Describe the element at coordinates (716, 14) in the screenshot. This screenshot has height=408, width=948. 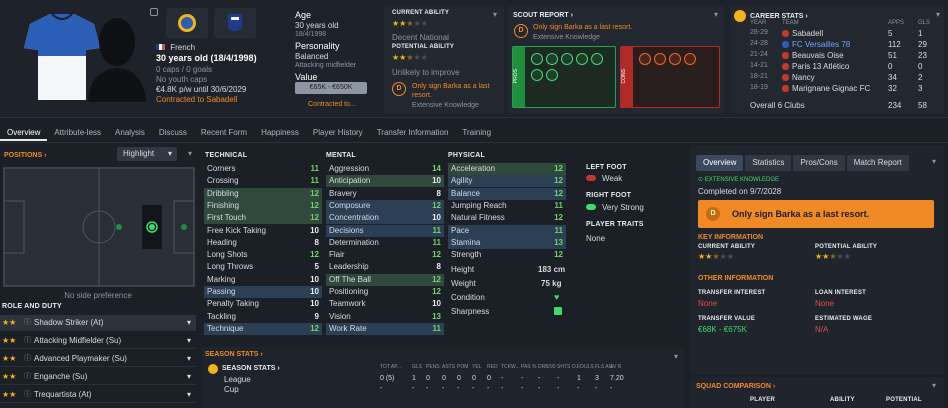
I see `scout-menu-icon: ▾` at that location.